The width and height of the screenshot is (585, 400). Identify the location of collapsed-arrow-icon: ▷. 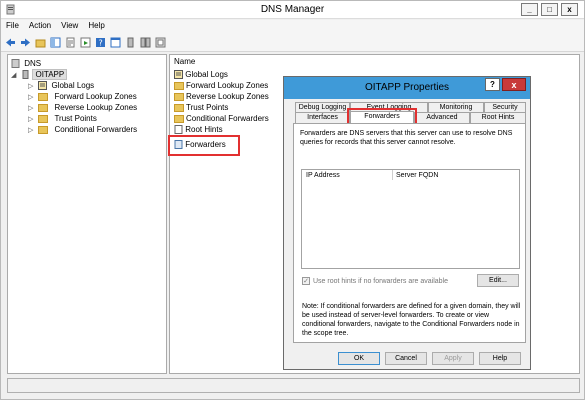
(32, 130).